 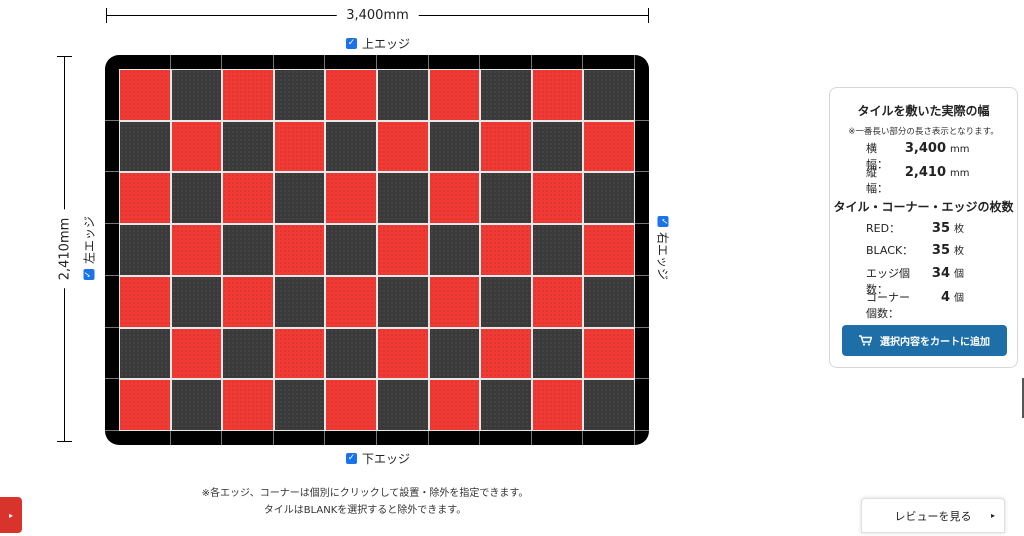 What do you see at coordinates (11, 515) in the screenshot?
I see `side-expand-tab: ▸` at bounding box center [11, 515].